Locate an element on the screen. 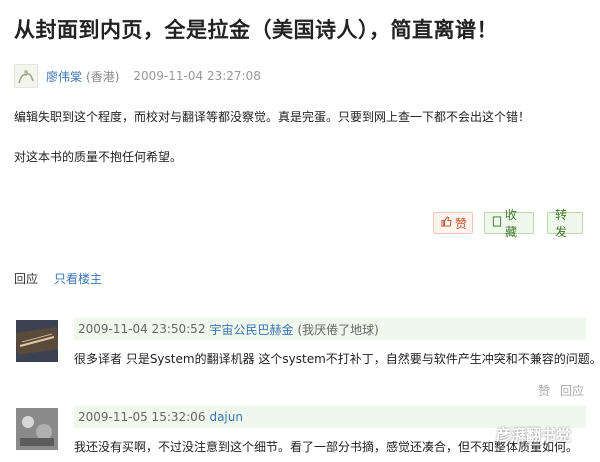 This screenshot has width=600, height=462. post-timestamp: 2009-11-04 23:27:08 is located at coordinates (197, 76).